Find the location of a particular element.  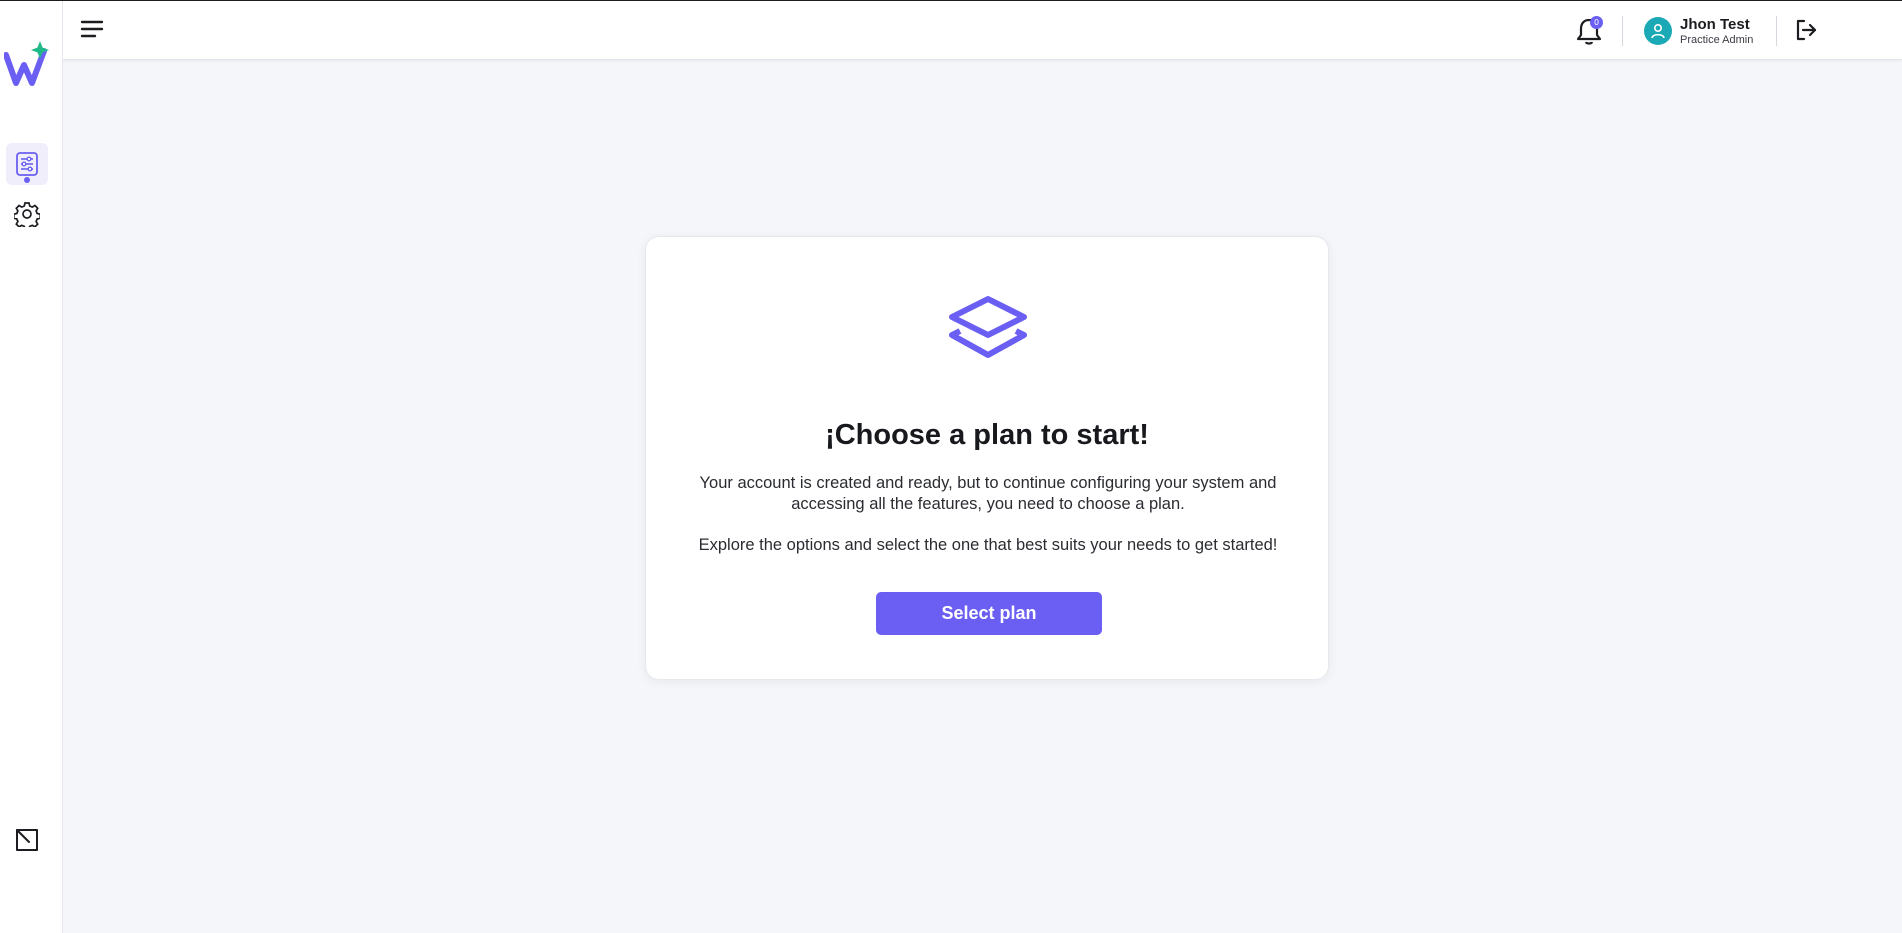

sliders-list-icon is located at coordinates (27, 164).